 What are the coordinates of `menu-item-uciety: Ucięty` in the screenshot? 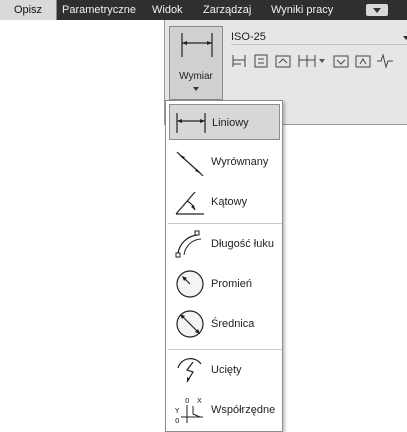 It's located at (224, 370).